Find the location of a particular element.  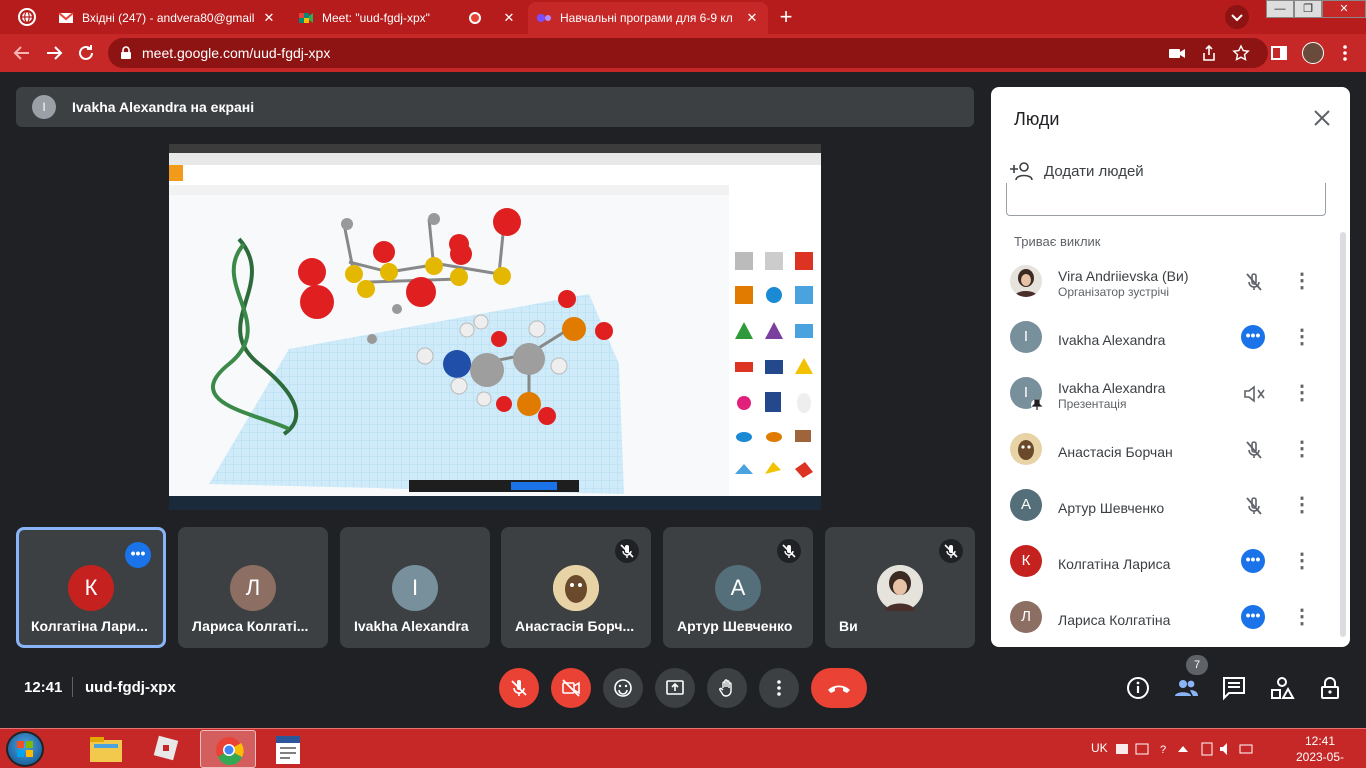

language-indicator: UK is located at coordinates (1099, 748).